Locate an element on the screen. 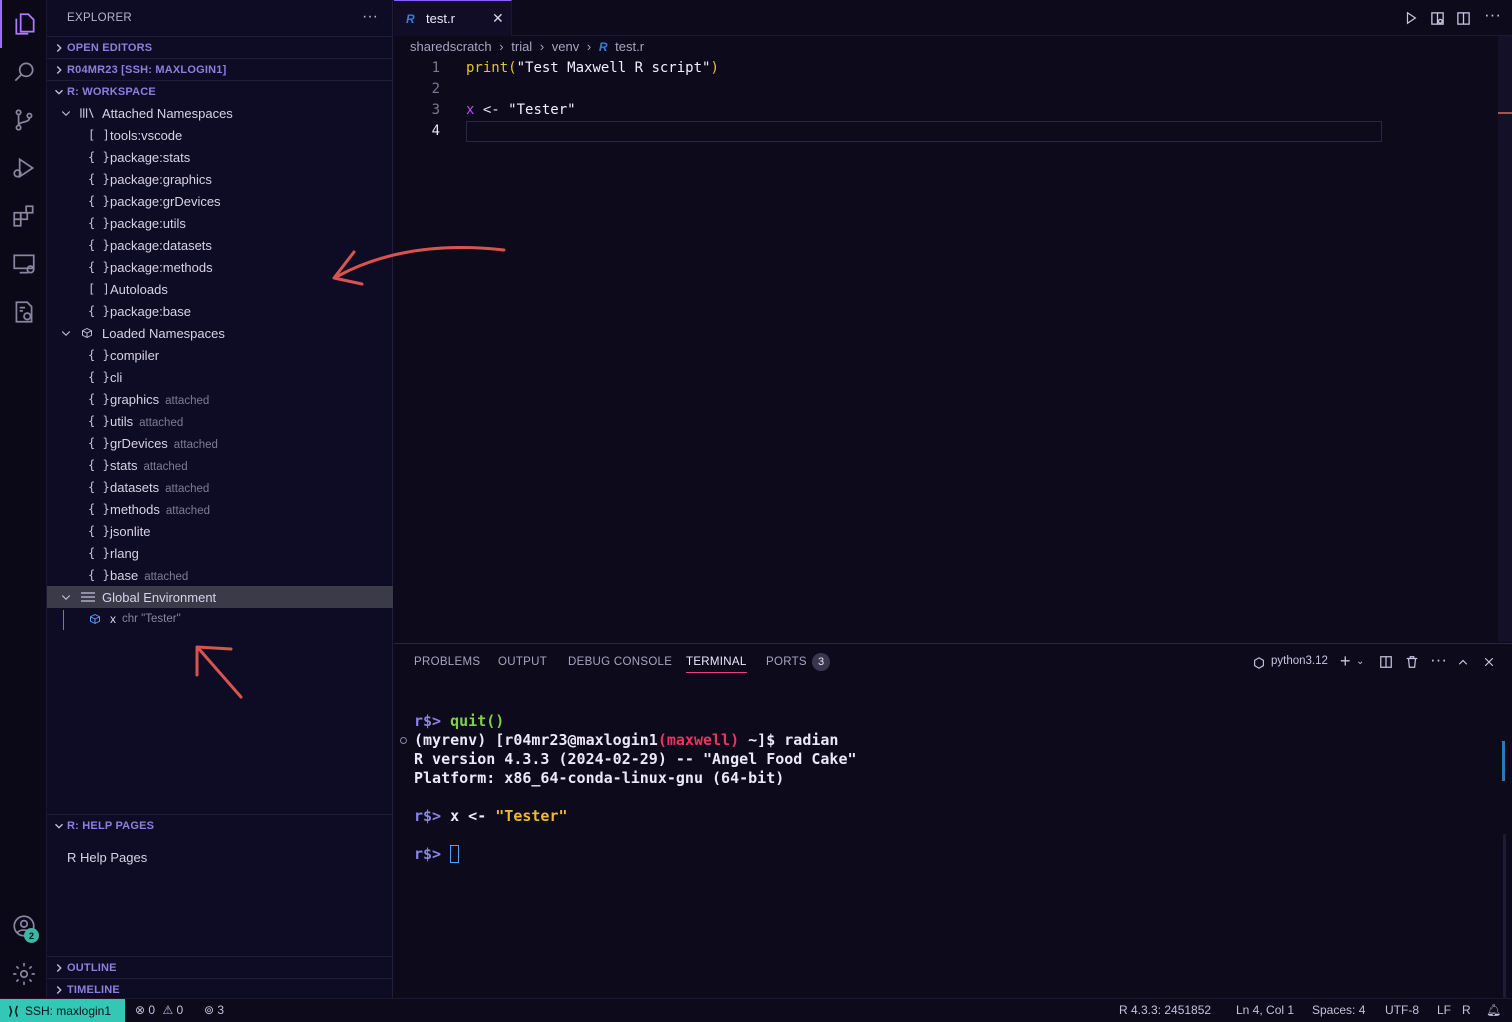  section-timeline: TIMELINE is located at coordinates (220, 989).